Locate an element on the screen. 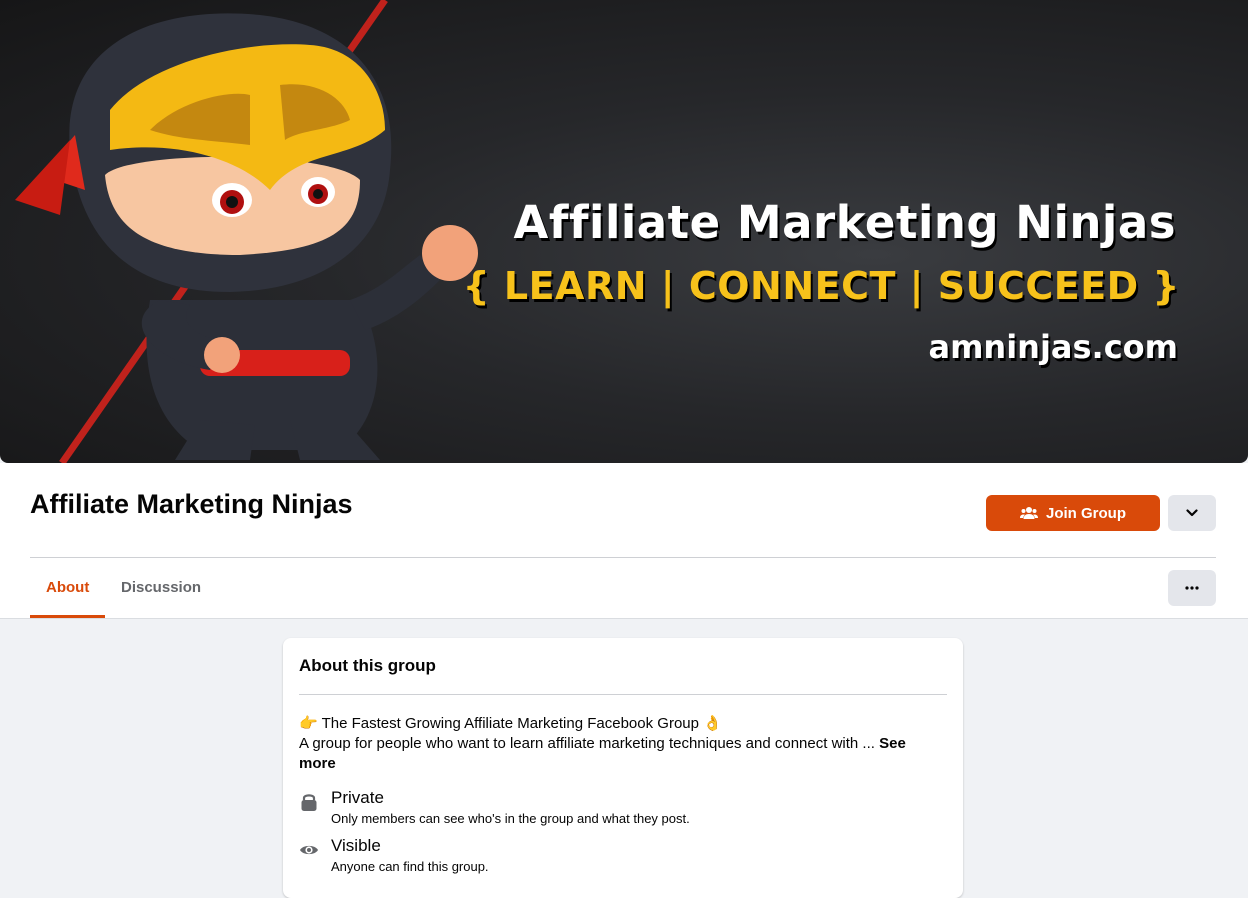 The height and width of the screenshot is (898, 1248). eye-icon is located at coordinates (309, 850).